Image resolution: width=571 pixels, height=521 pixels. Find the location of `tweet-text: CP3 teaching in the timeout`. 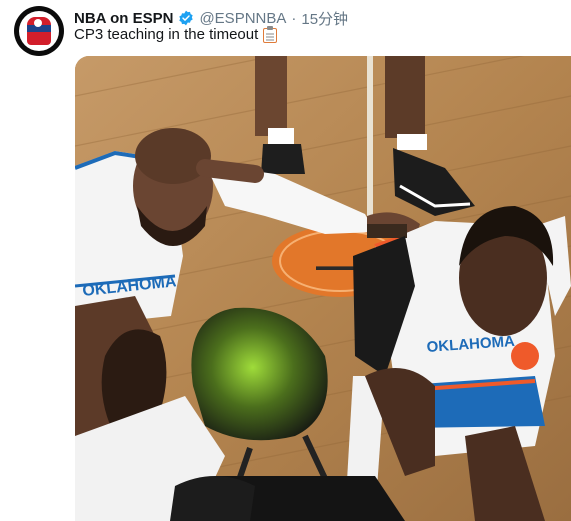

tweet-text: CP3 teaching in the timeout is located at coordinates (166, 34).